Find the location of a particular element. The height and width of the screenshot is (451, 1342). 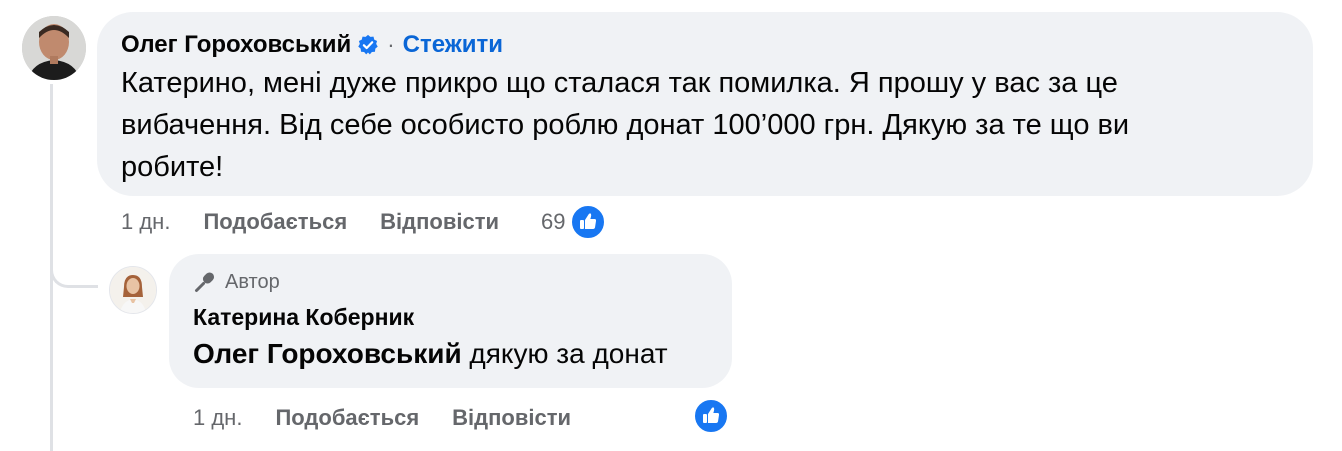

reply-avatar is located at coordinates (133, 290).